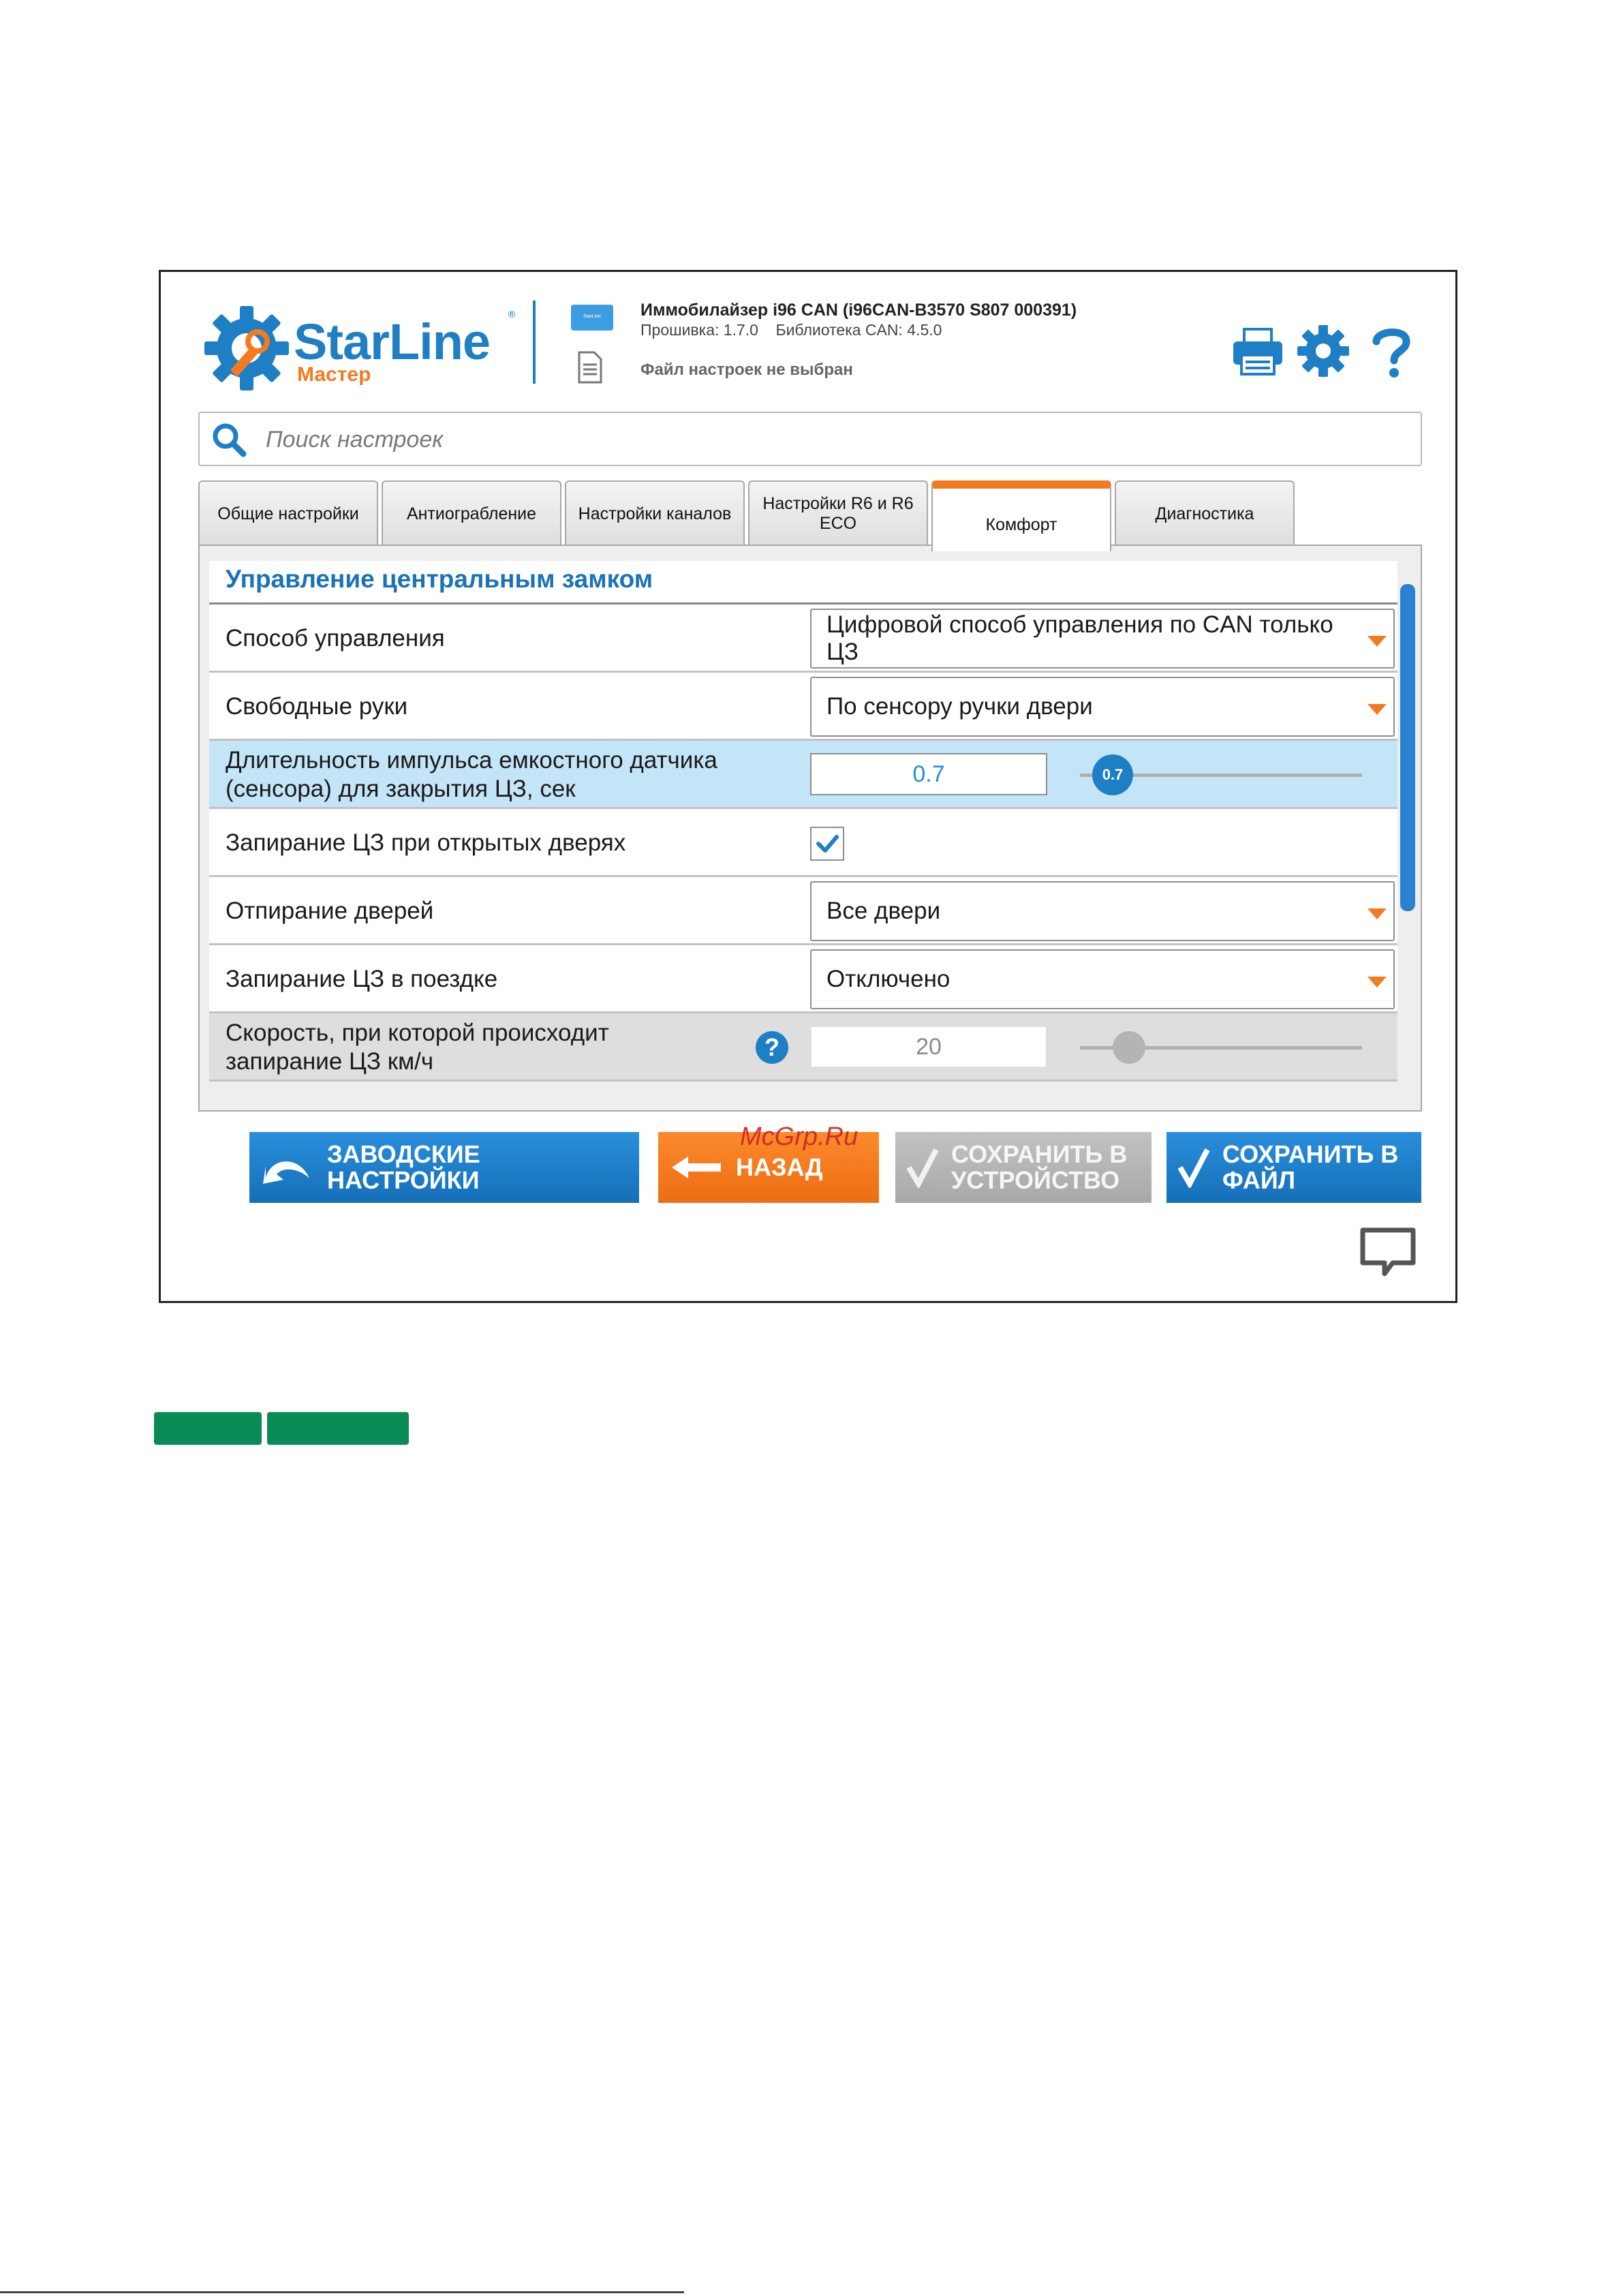  I want to click on help-icon, so click(1391, 351).